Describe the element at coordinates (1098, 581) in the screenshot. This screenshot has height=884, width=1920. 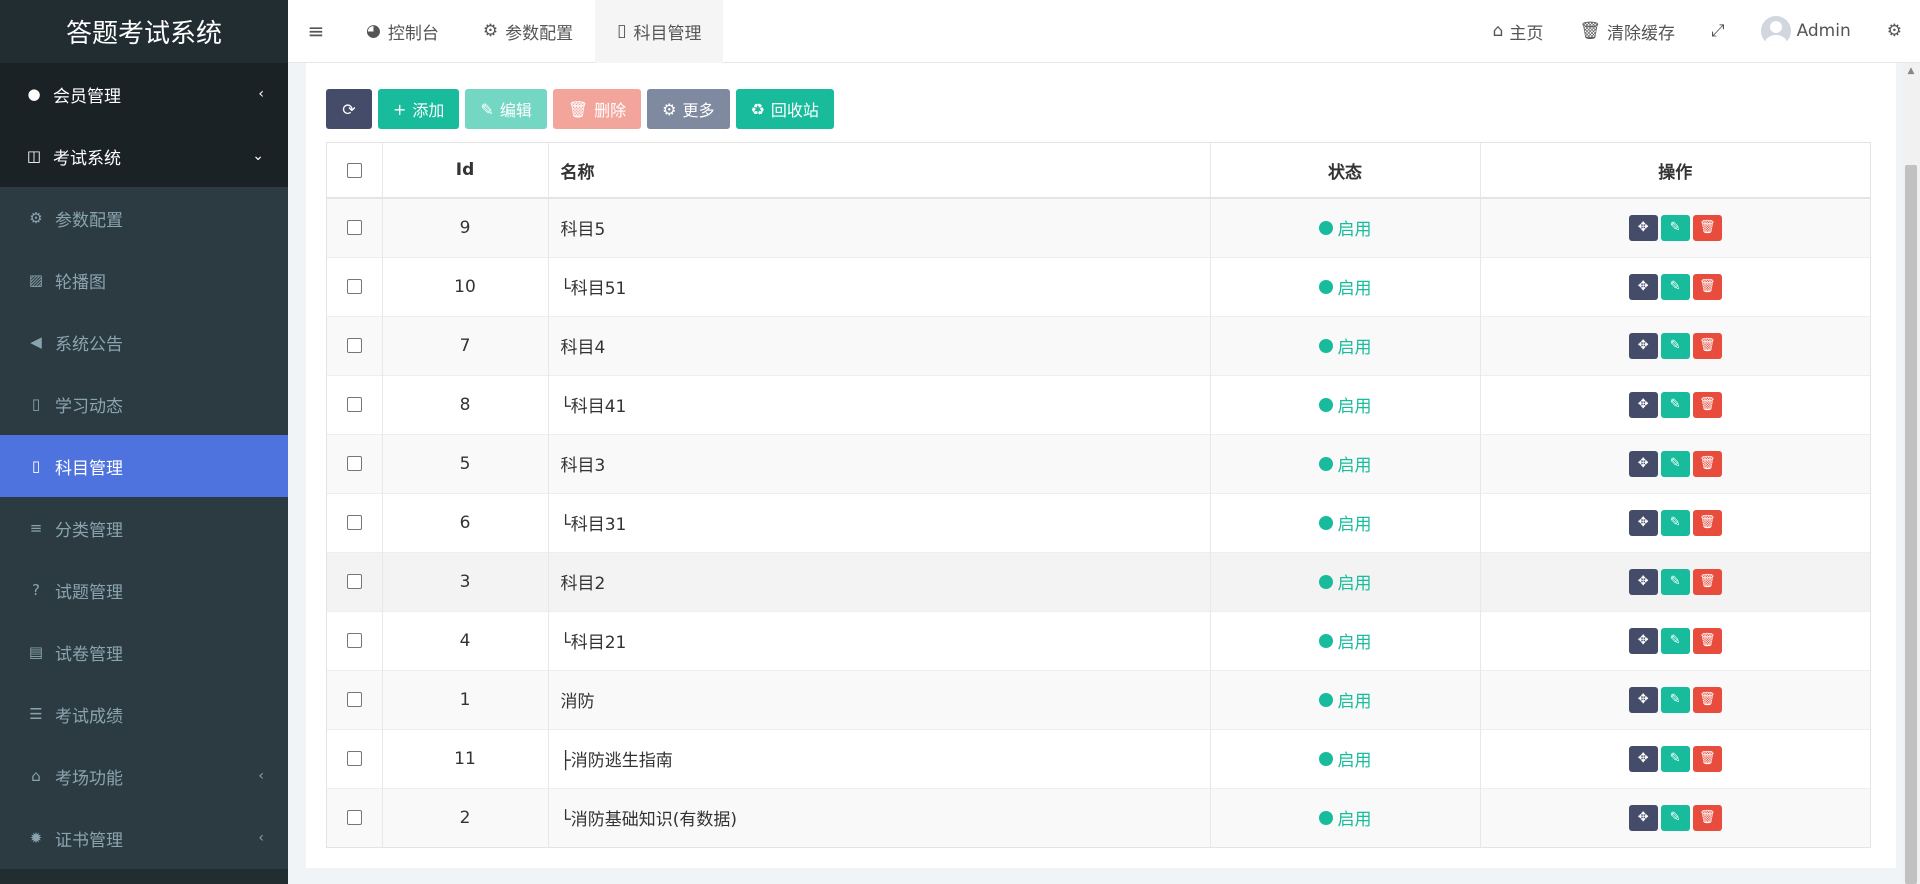
I see `table-row: 3 科目2 启用 ✥ ✎ 🗑` at that location.